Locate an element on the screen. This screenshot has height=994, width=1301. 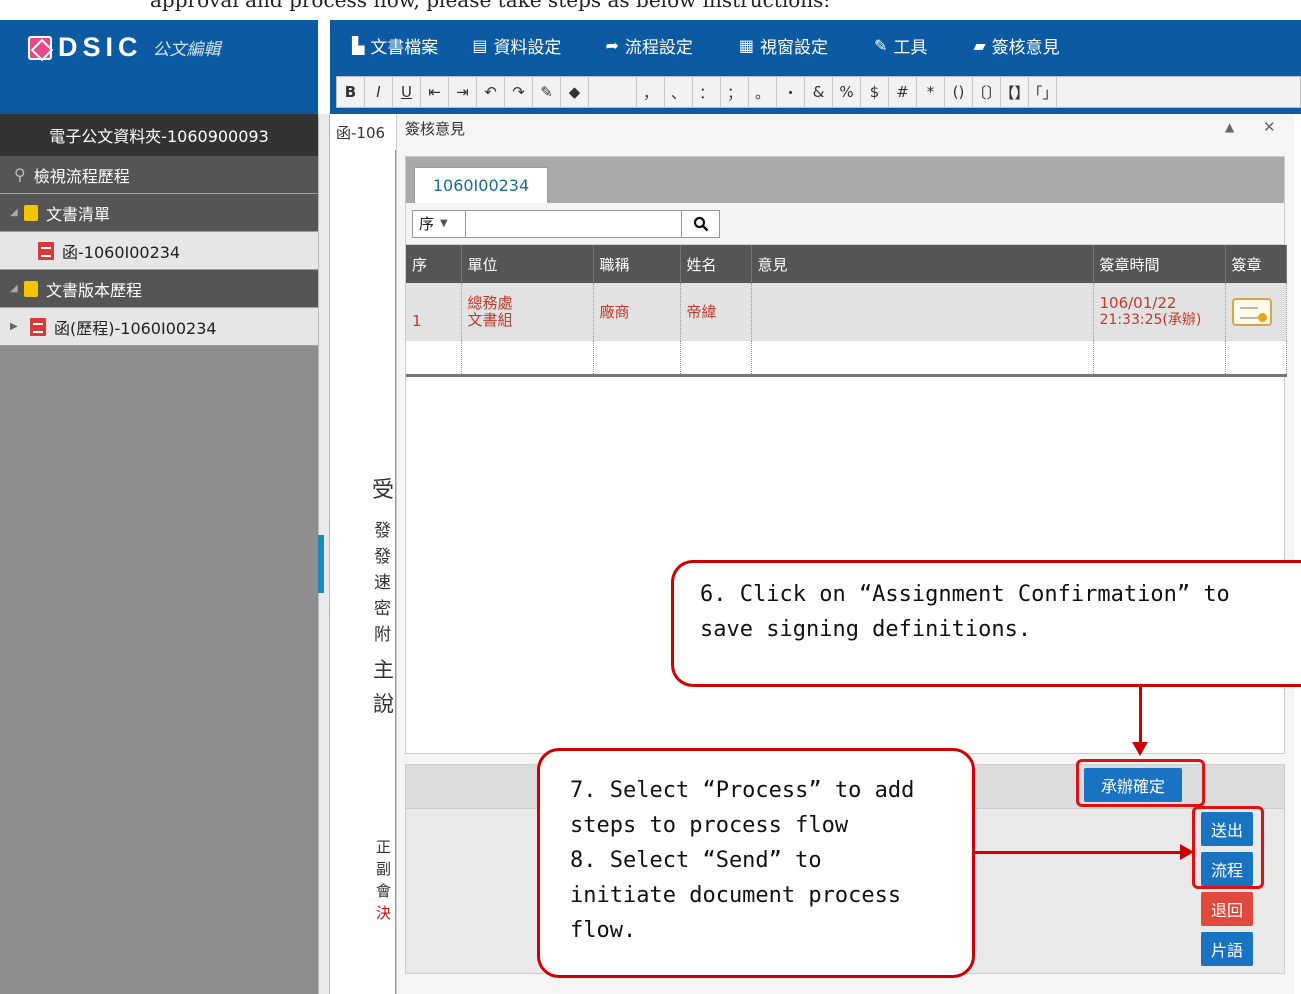
menu-data-settings: ▤ 資料設定 is located at coordinates (516, 45).